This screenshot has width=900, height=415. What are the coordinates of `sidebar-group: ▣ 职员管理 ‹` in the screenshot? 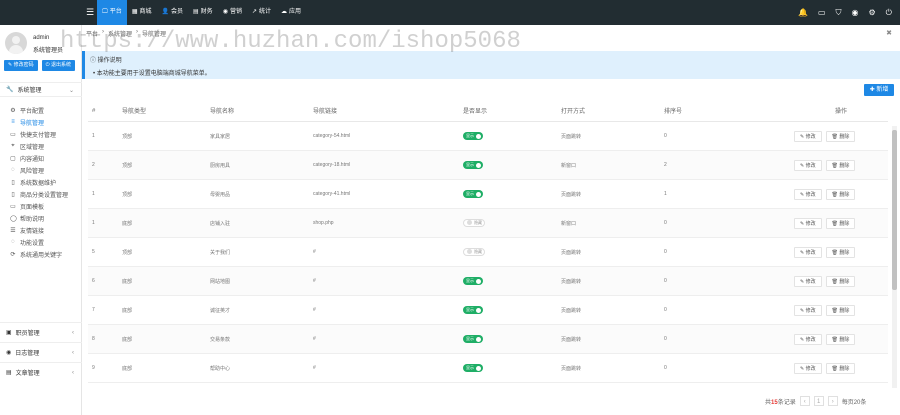 It's located at (41, 332).